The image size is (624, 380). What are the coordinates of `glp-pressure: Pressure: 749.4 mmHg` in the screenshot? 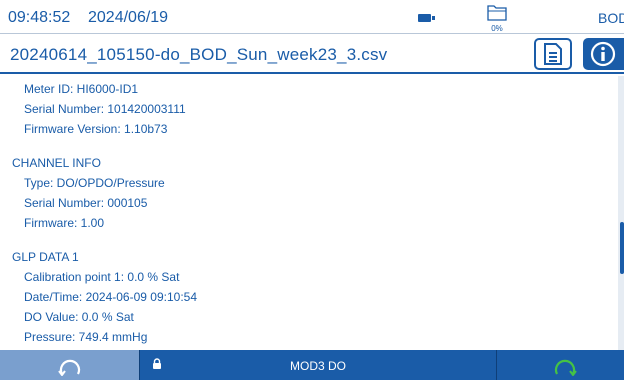 It's located at (86, 337).